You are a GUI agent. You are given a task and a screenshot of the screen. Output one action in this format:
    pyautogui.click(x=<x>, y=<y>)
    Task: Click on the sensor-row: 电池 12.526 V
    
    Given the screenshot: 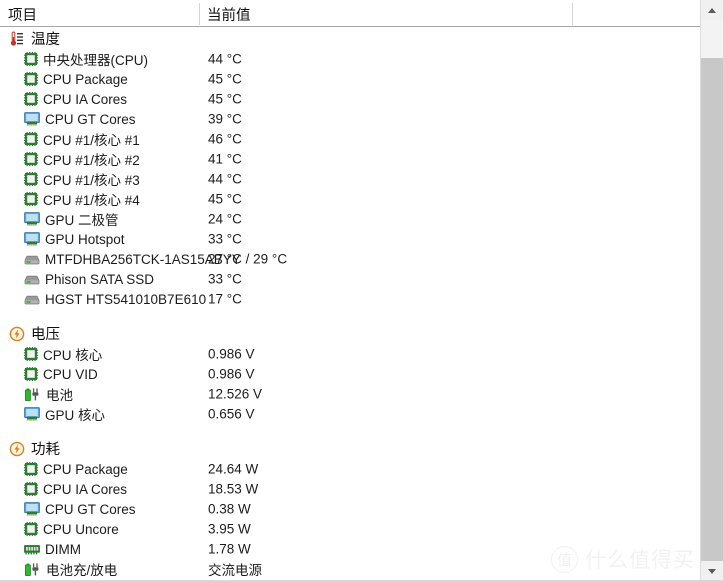 What is the action you would take?
    pyautogui.click(x=350, y=394)
    